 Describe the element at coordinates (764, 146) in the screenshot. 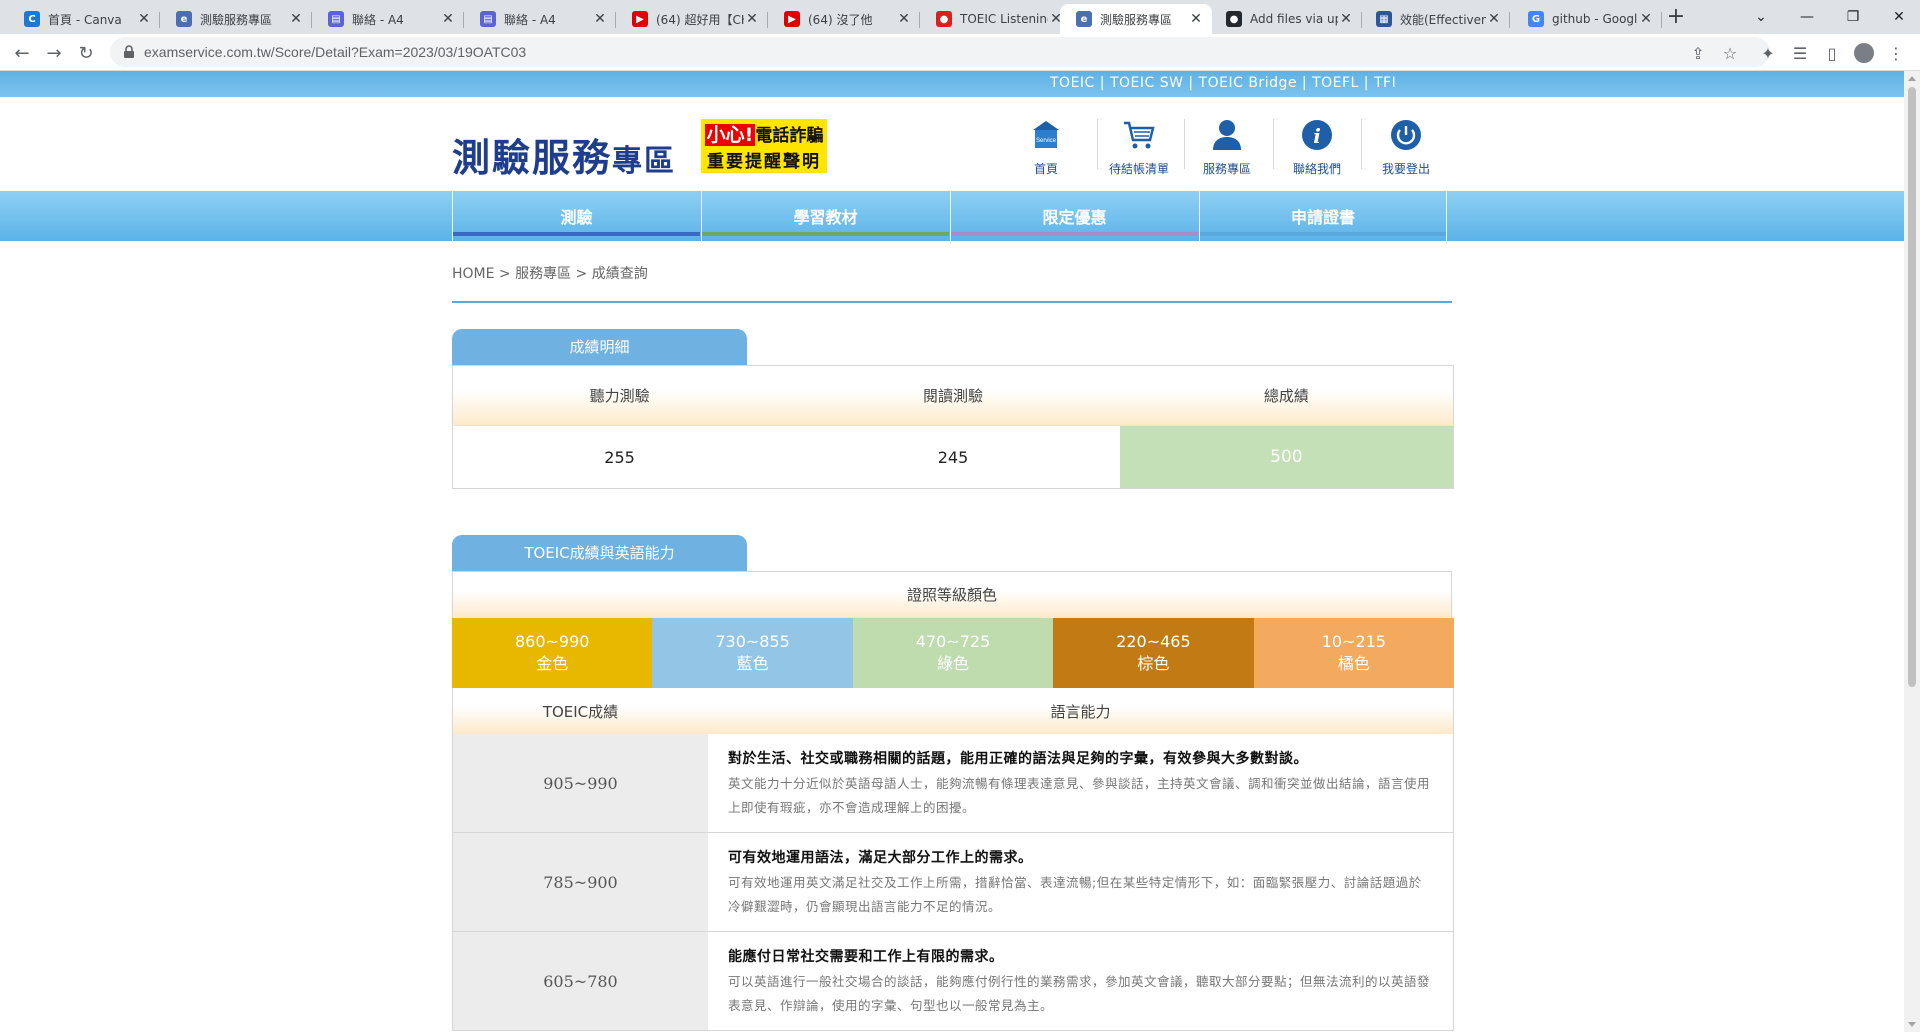

I see `fraud-warning-banner: 小心! 電話詐騙 重要提醒聲明` at that location.